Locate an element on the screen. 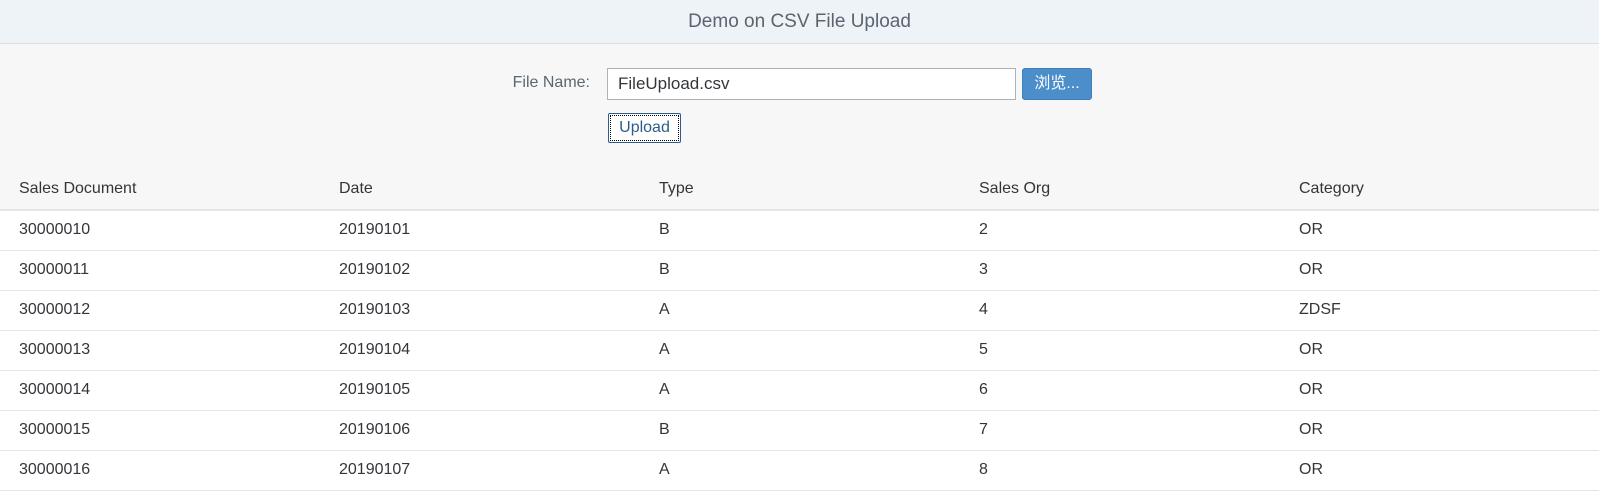 This screenshot has height=500, width=1599. cell-sales-document: 30000014 is located at coordinates (160, 390).